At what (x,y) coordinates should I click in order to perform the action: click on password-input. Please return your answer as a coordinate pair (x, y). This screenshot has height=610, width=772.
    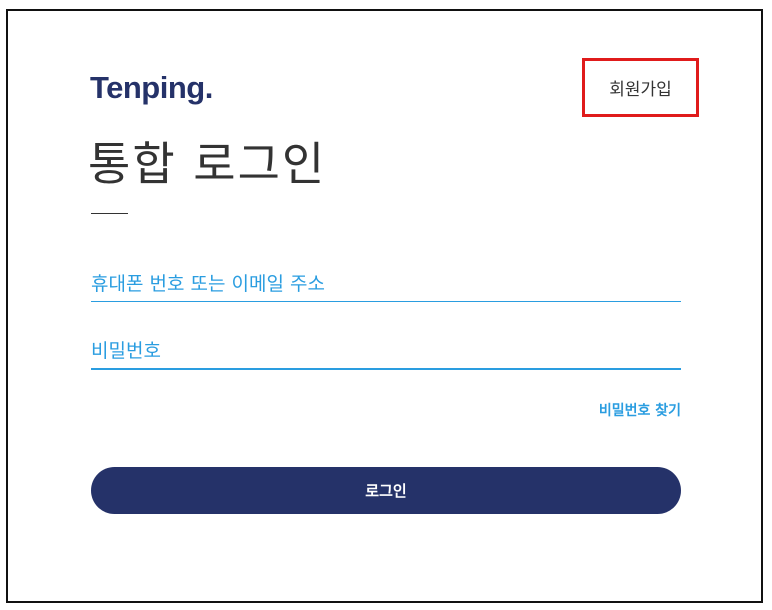
    Looking at the image, I should click on (386, 352).